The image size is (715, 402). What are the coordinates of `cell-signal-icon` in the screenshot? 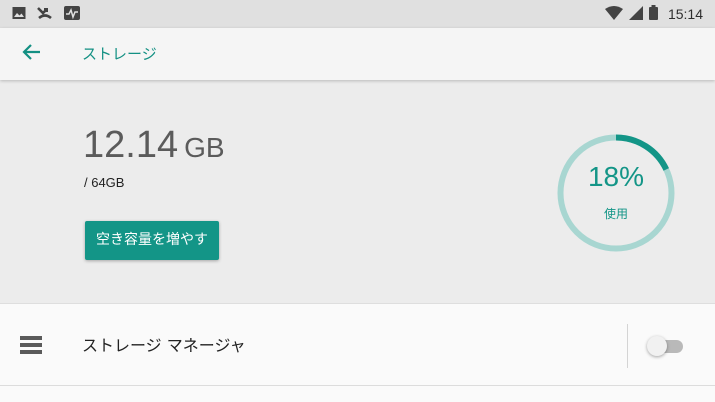 It's located at (635, 14).